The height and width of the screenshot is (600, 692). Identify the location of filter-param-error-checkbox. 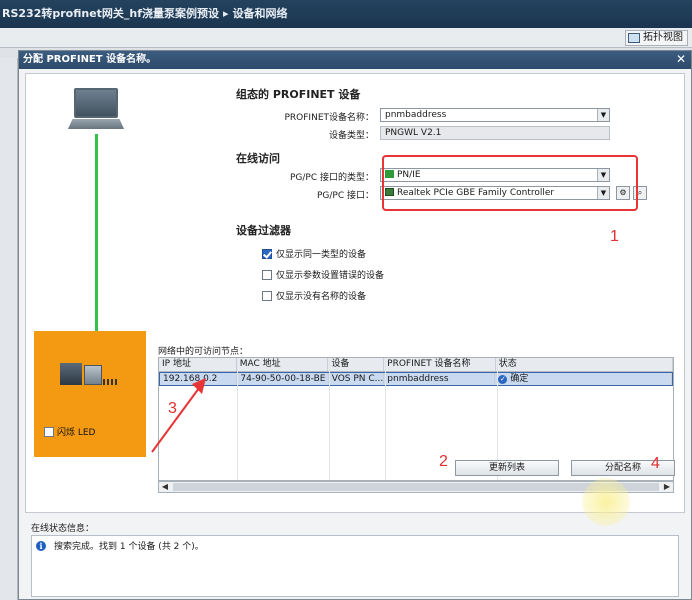
(267, 274).